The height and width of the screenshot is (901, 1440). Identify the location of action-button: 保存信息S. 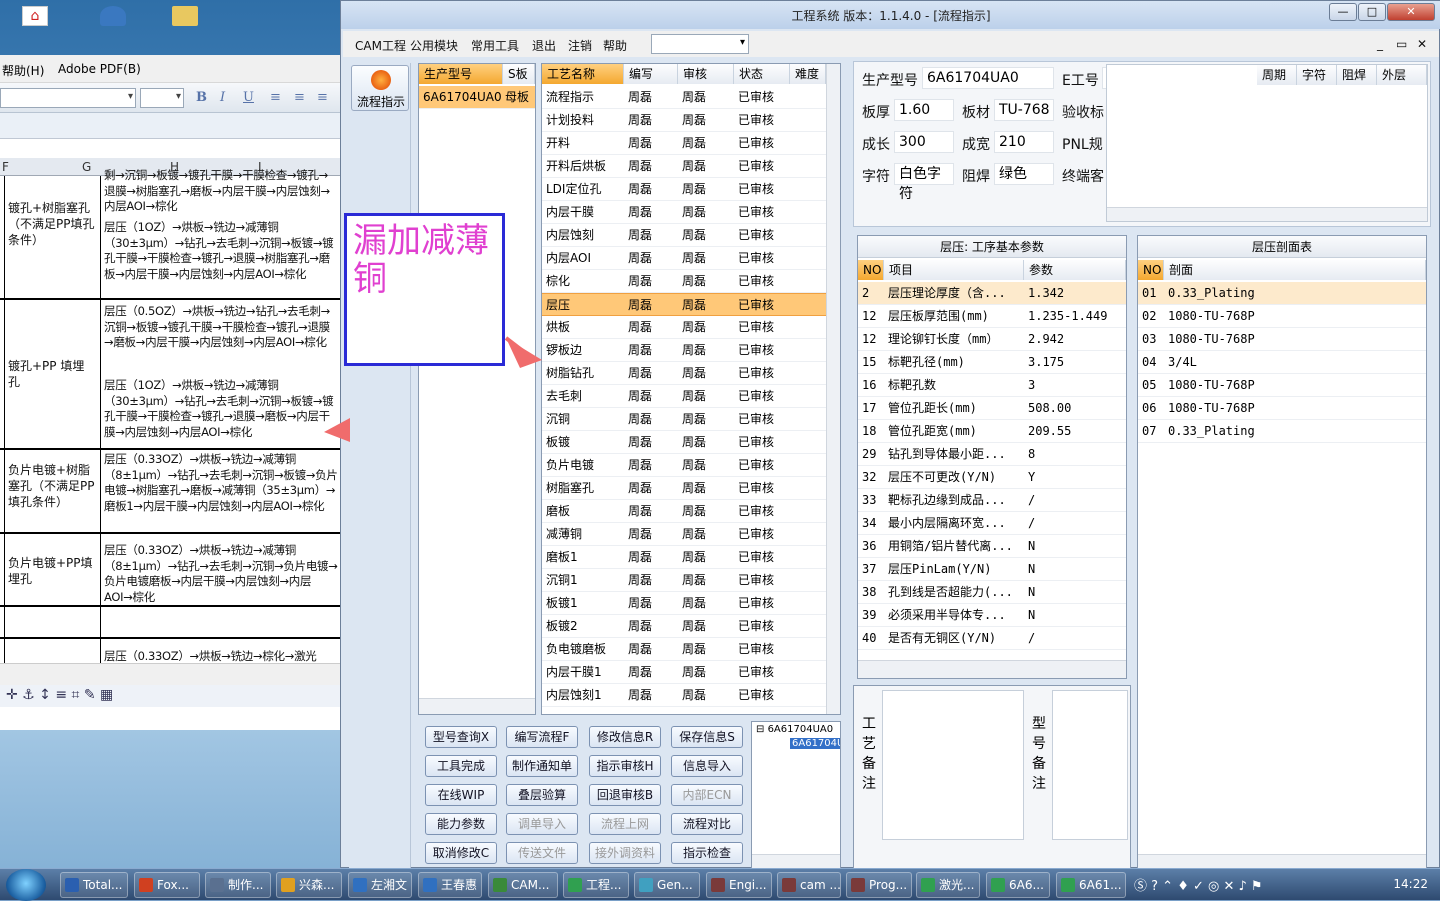
(707, 737).